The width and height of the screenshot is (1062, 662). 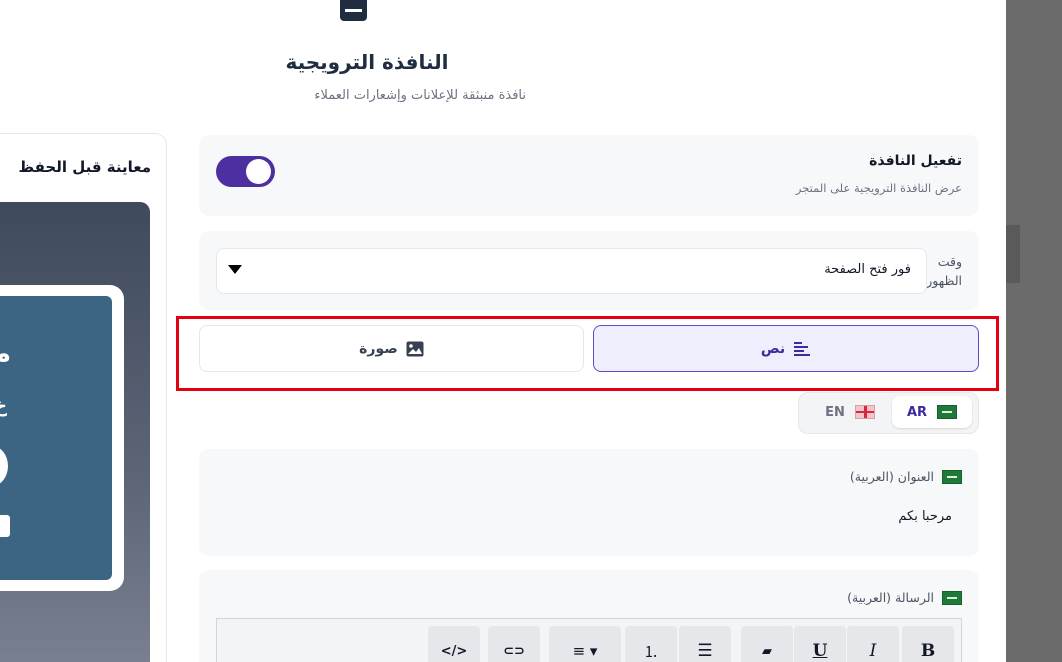 What do you see at coordinates (6, 355) in the screenshot?
I see `preview-popup-title: م` at bounding box center [6, 355].